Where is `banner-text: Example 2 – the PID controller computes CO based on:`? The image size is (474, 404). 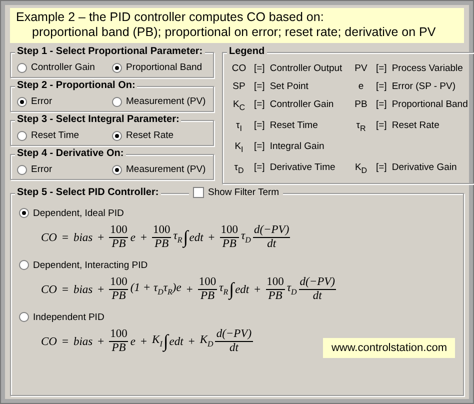
banner-text: Example 2 – the PID controller computes CO based on: is located at coordinates (170, 17).